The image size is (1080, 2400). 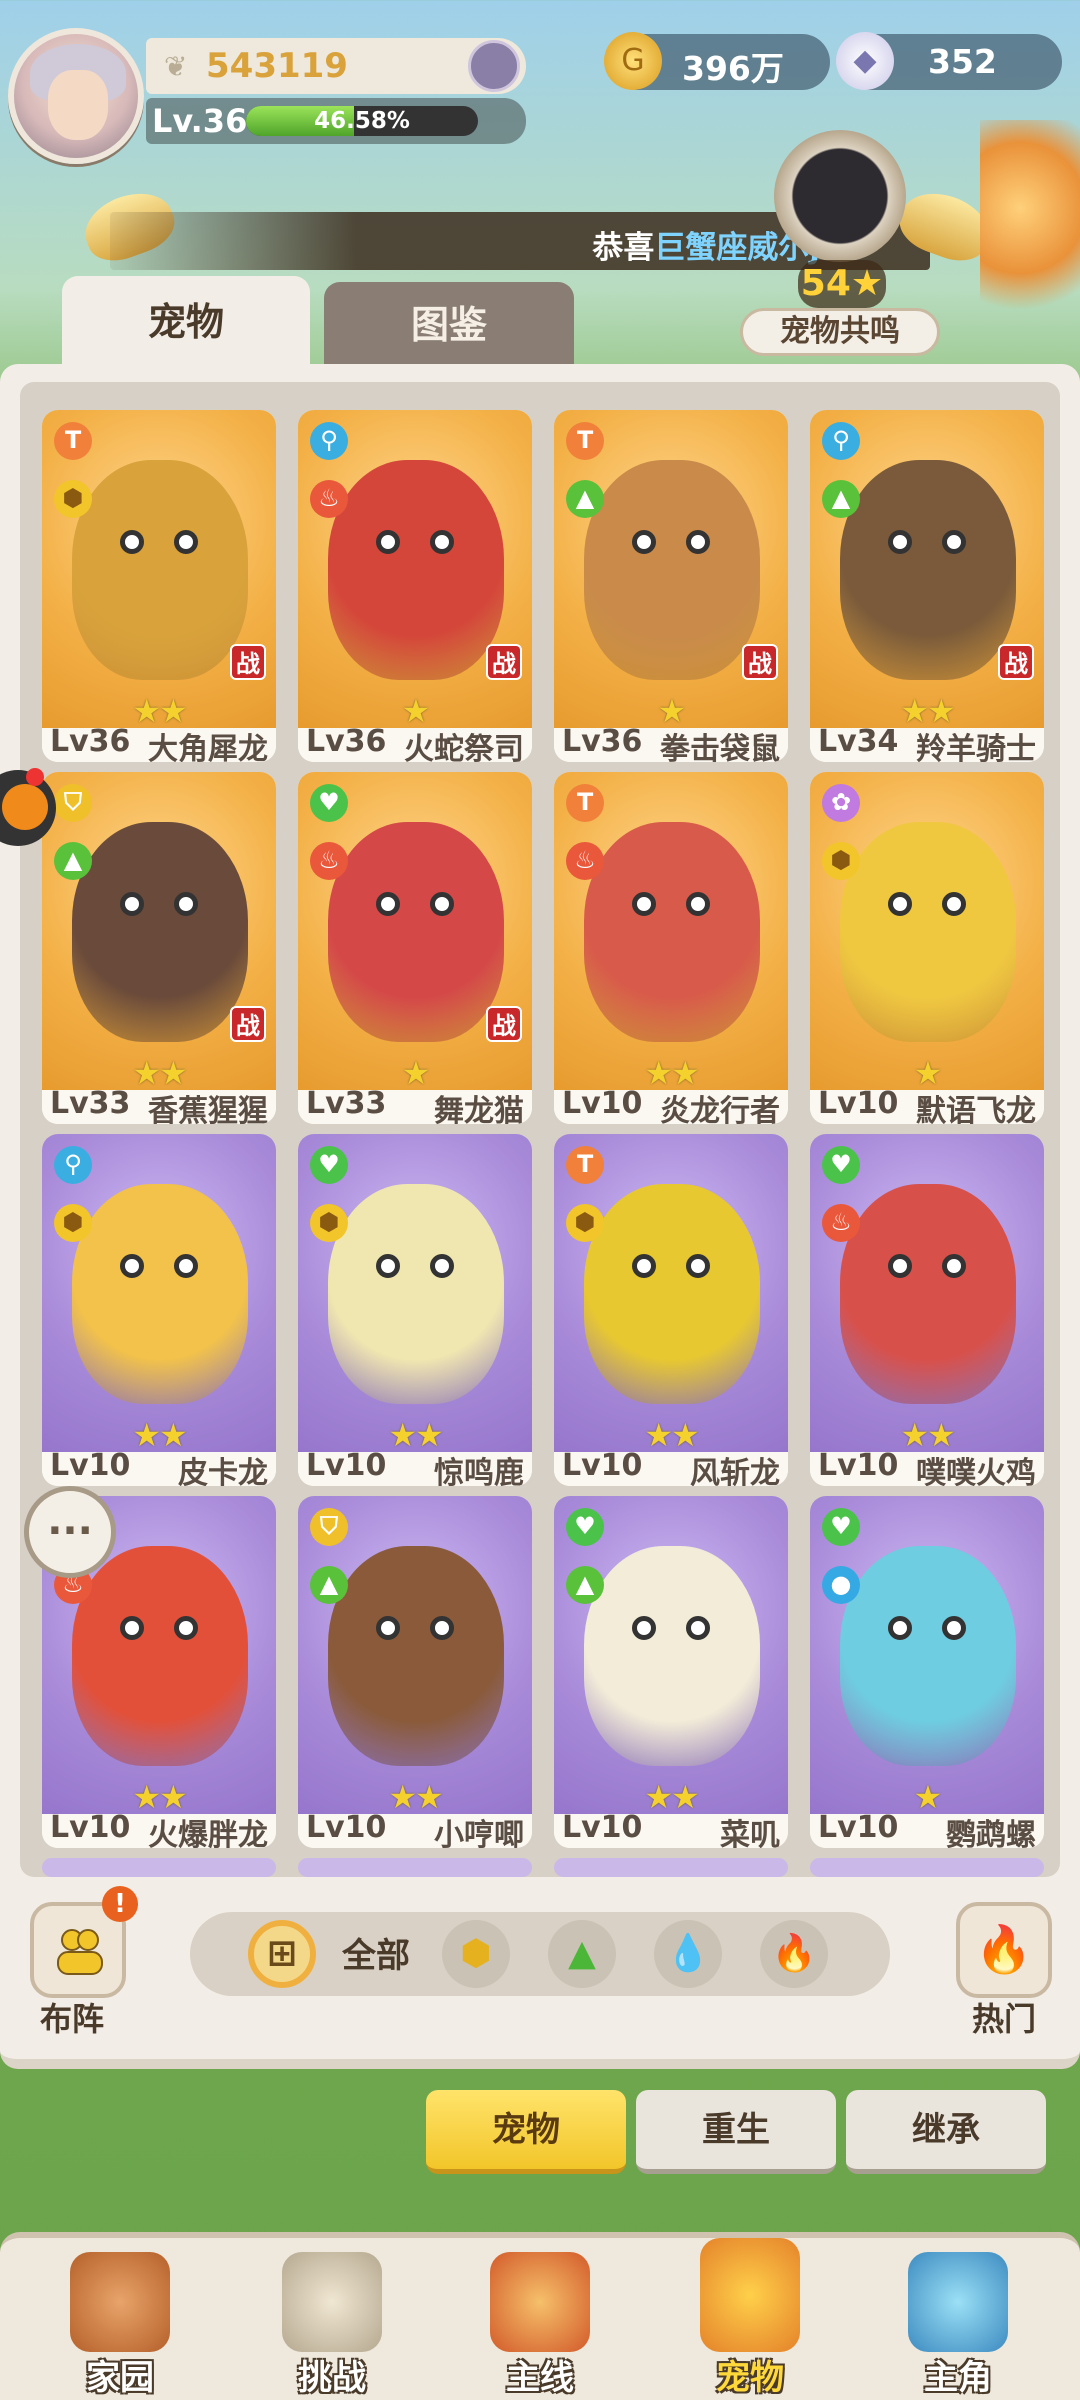 I want to click on pet-card-footer: Lv10 菜叽, so click(x=671, y=1829).